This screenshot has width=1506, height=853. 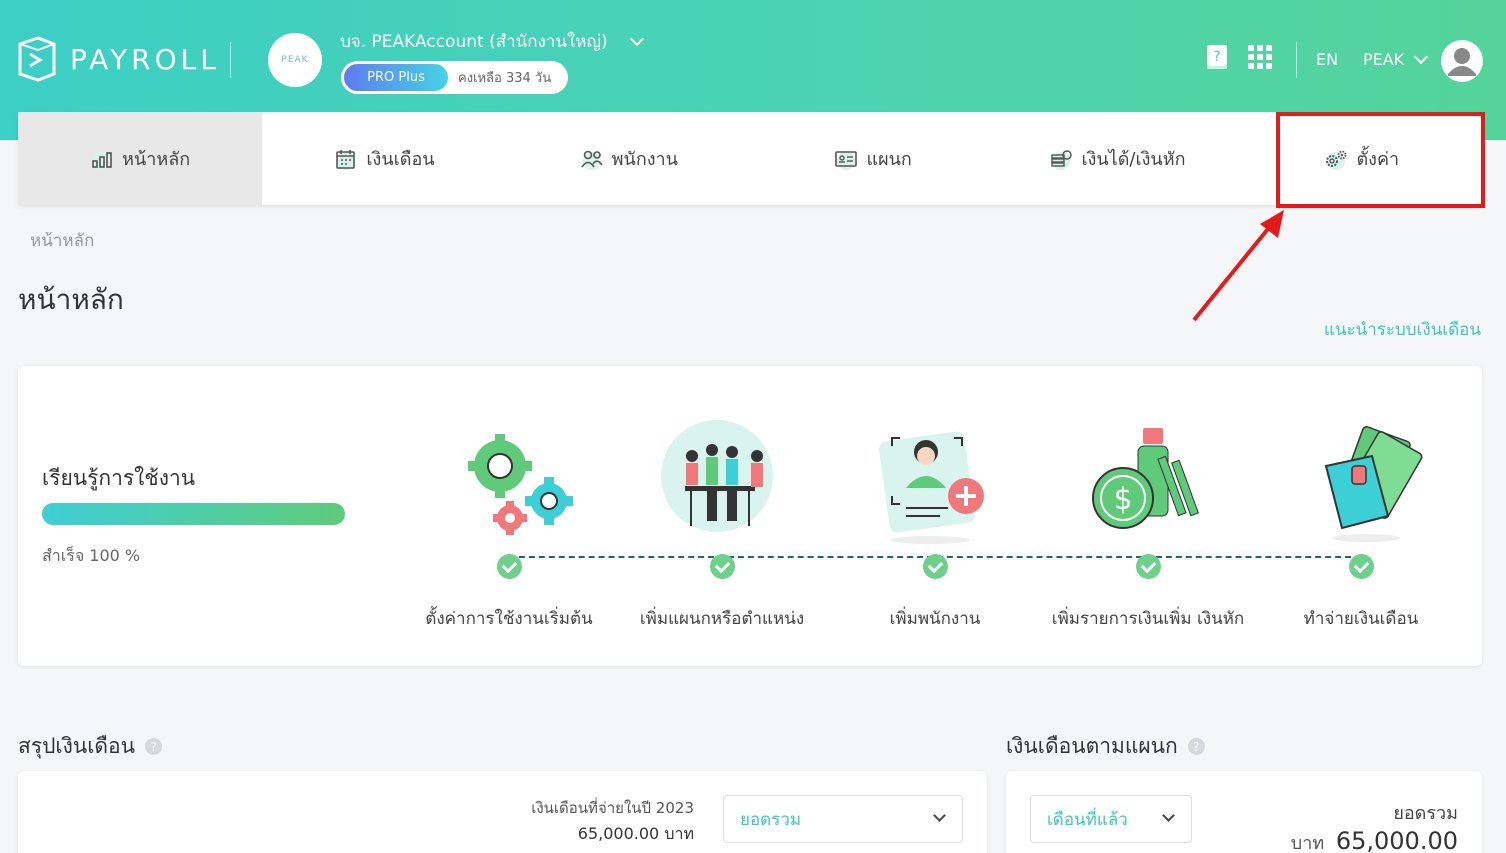 I want to click on dept-total: บาท 65,000.00, so click(x=1374, y=840).